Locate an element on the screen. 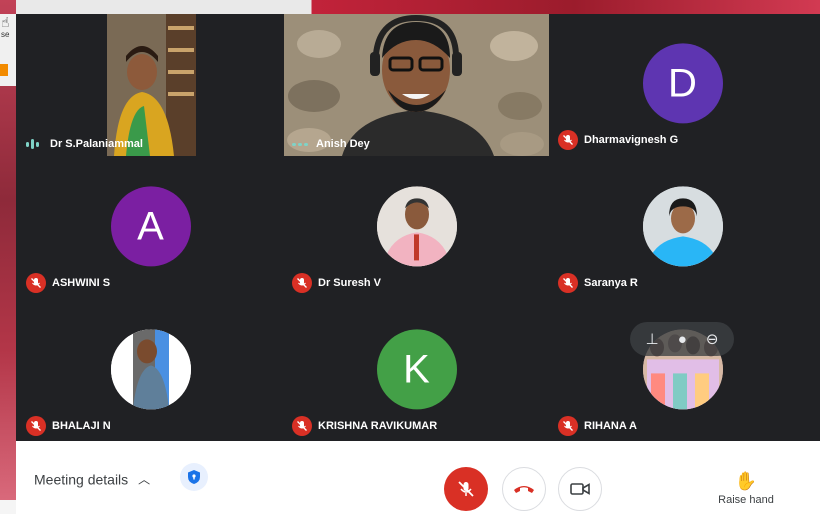 This screenshot has width=820, height=514. participant-tile: BHALAJI N is located at coordinates (150, 371).